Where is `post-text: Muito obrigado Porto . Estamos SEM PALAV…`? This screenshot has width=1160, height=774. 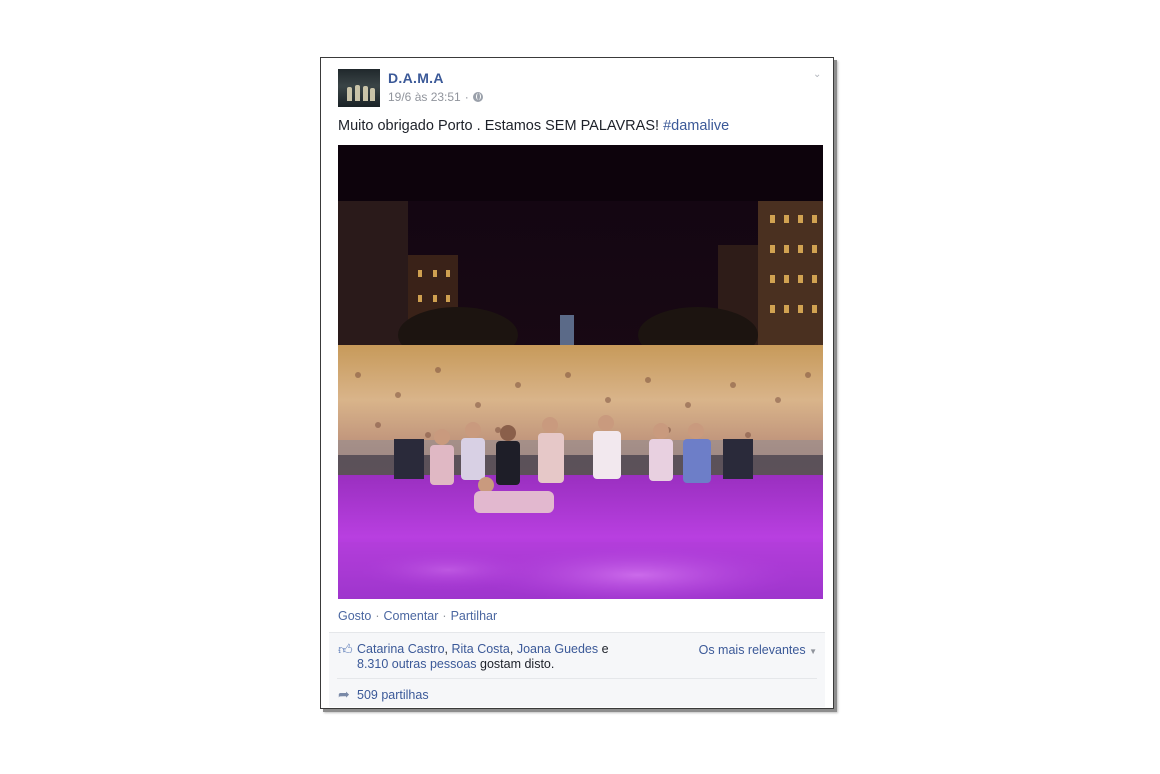 post-text: Muito obrigado Porto . Estamos SEM PALAV… is located at coordinates (533, 126).